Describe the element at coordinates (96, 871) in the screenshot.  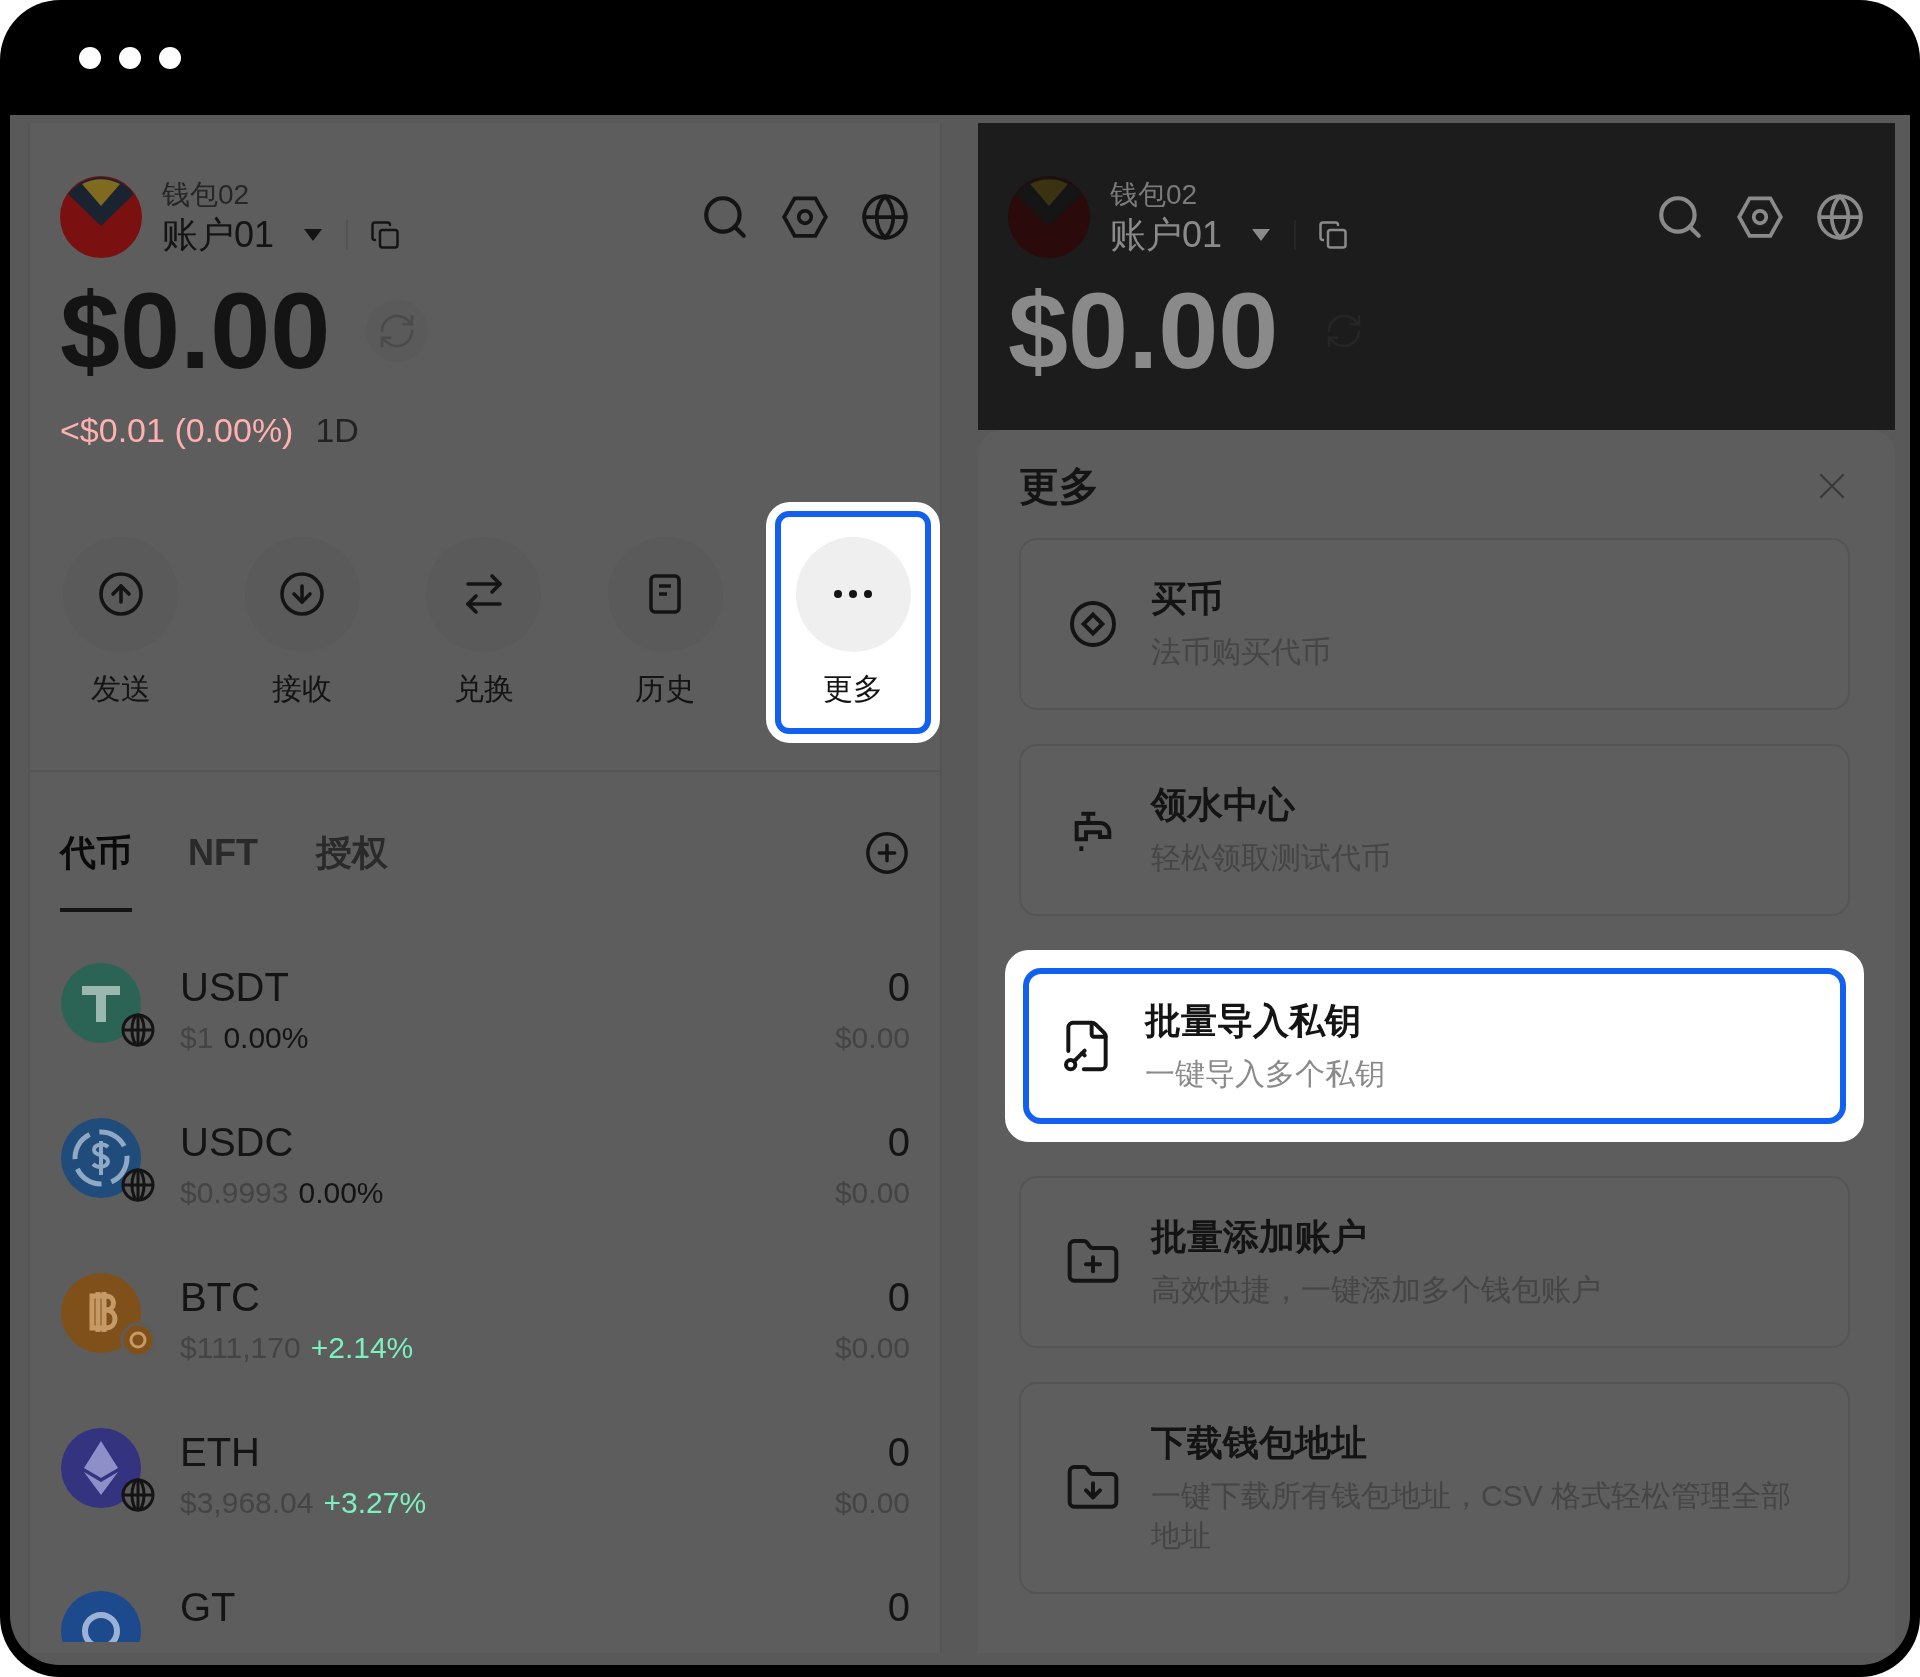
I see `tab: 代币` at that location.